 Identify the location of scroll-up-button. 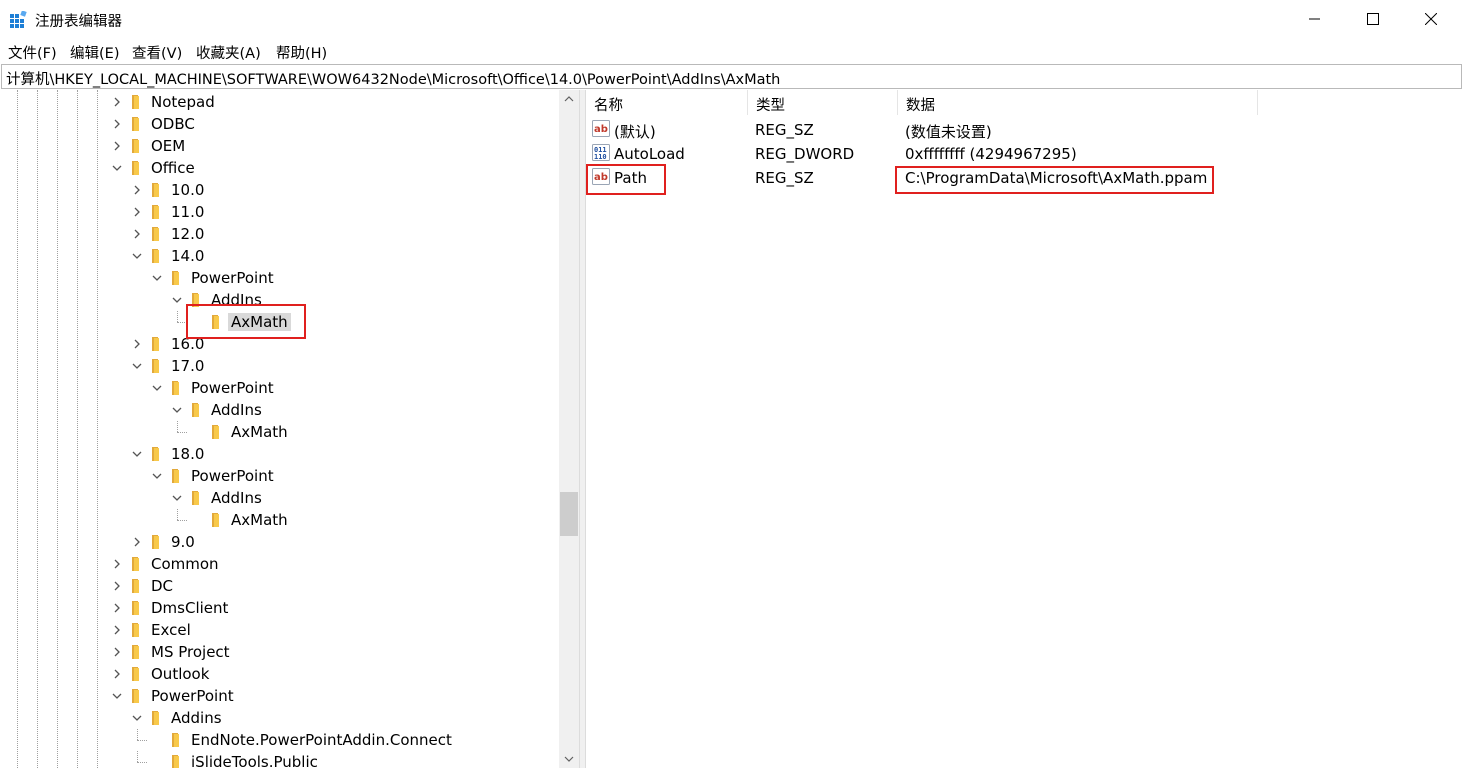
(569, 99).